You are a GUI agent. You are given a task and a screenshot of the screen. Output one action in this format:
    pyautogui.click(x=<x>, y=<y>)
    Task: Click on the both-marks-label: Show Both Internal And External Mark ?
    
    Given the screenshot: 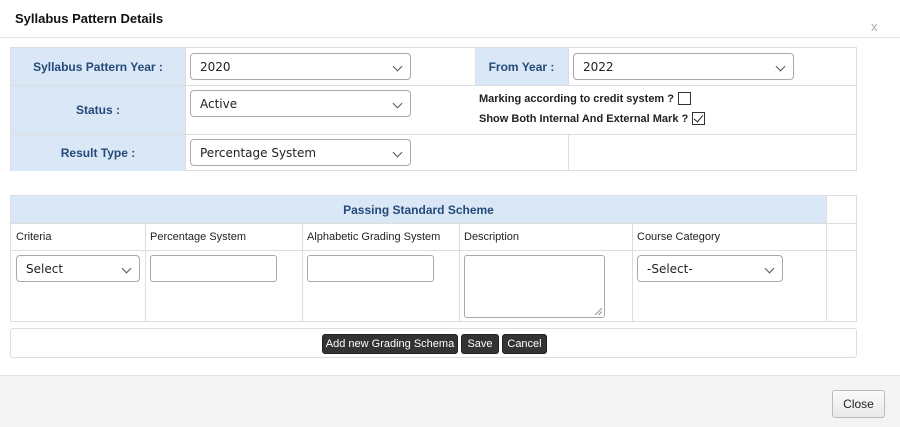 What is the action you would take?
    pyautogui.click(x=584, y=118)
    